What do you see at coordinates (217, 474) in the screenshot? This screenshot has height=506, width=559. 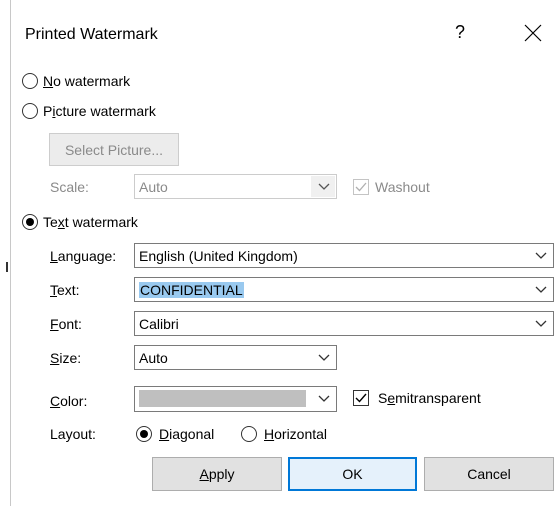 I see `apply-button: Apply` at bounding box center [217, 474].